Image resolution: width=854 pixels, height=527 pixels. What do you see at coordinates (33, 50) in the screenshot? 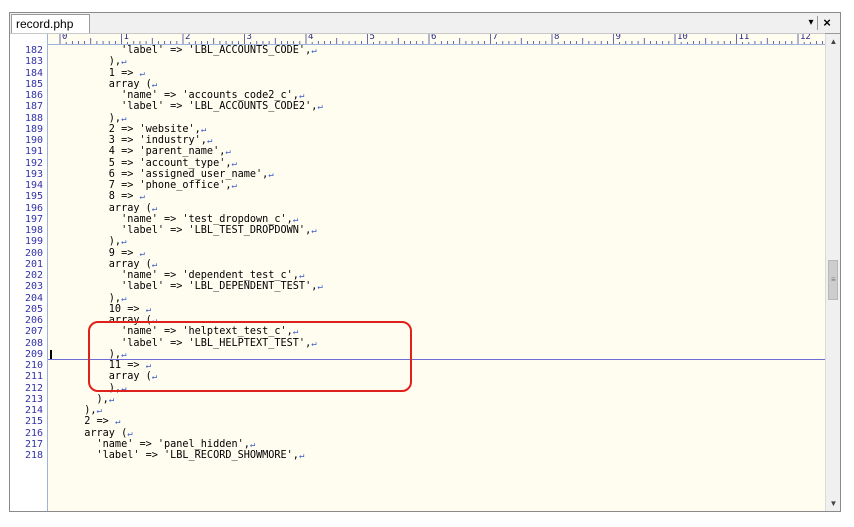
I see `line-number: 182` at bounding box center [33, 50].